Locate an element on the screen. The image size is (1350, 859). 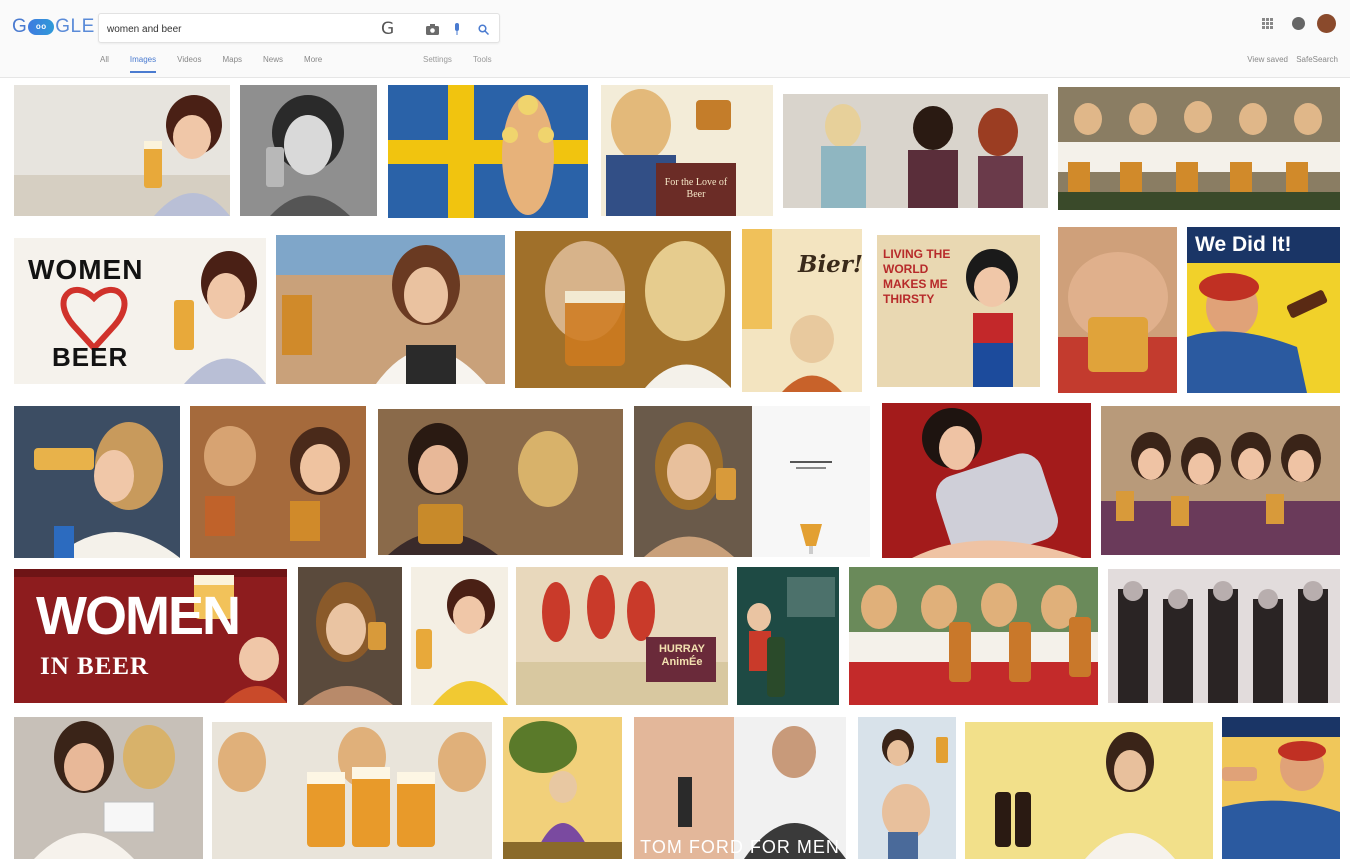
google-g-icon: G is located at coordinates (388, 29).